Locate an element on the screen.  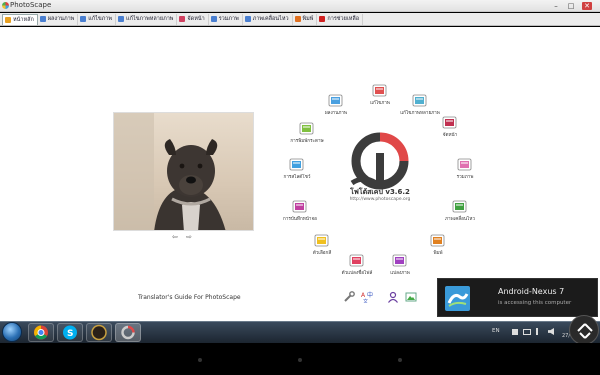
android-nav-bar is located at coordinates (300, 359).